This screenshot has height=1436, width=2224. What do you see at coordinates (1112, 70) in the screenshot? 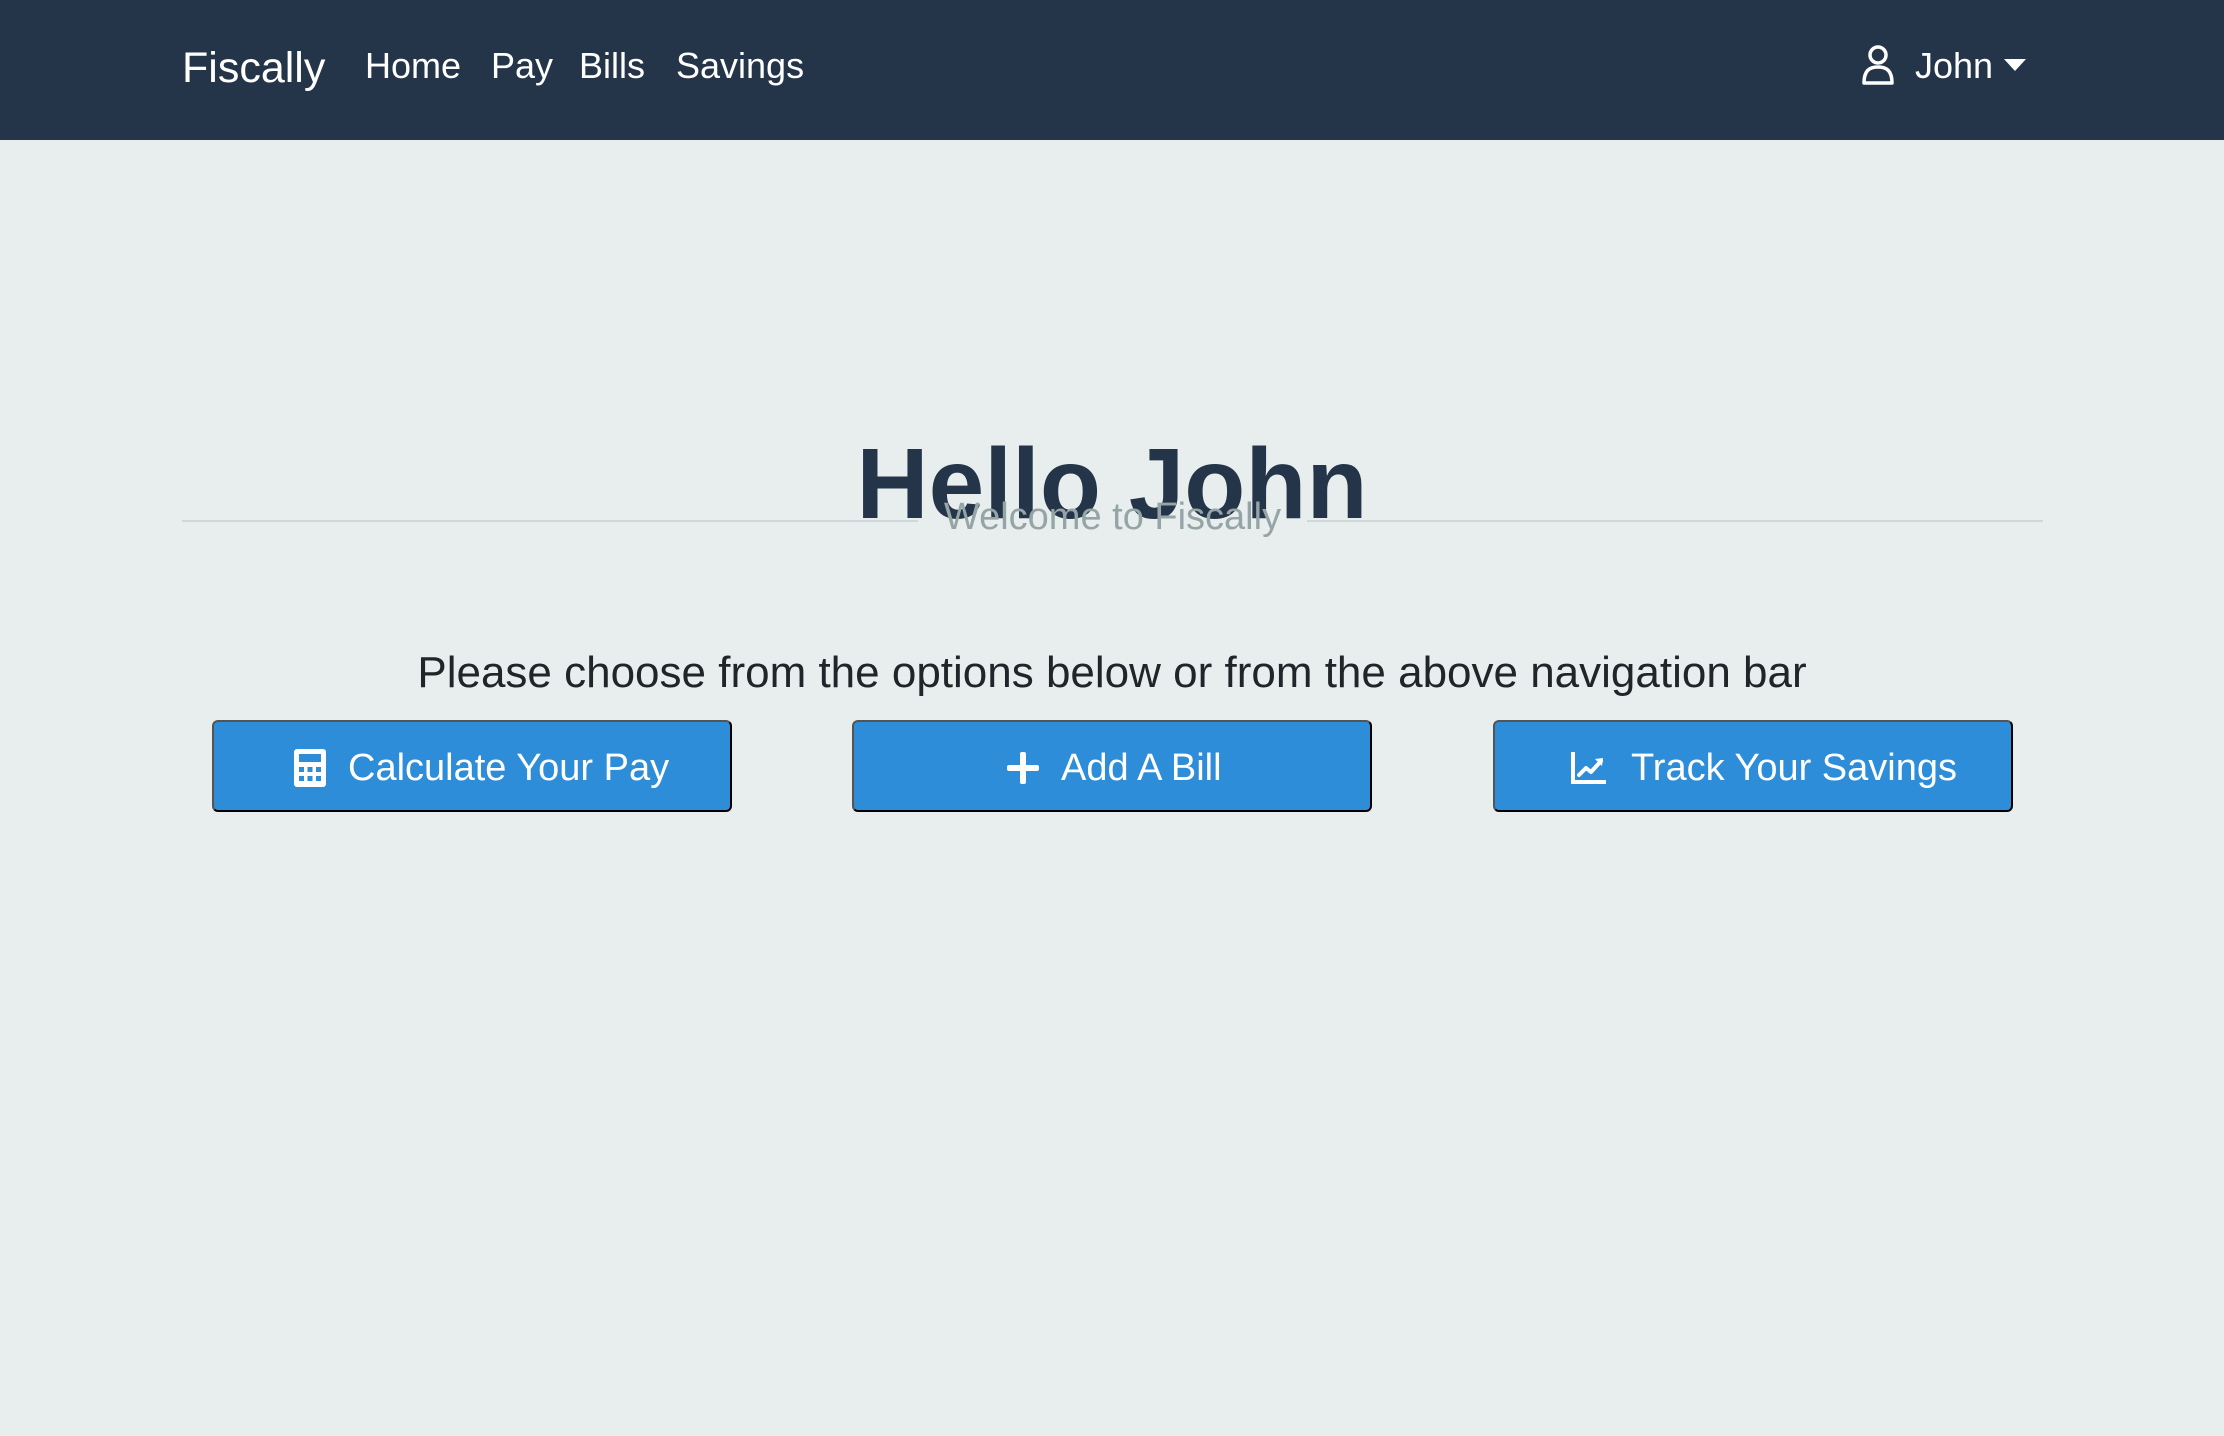
I see `top-navbar: Fiscally Home Pay Bills Savings John` at bounding box center [1112, 70].